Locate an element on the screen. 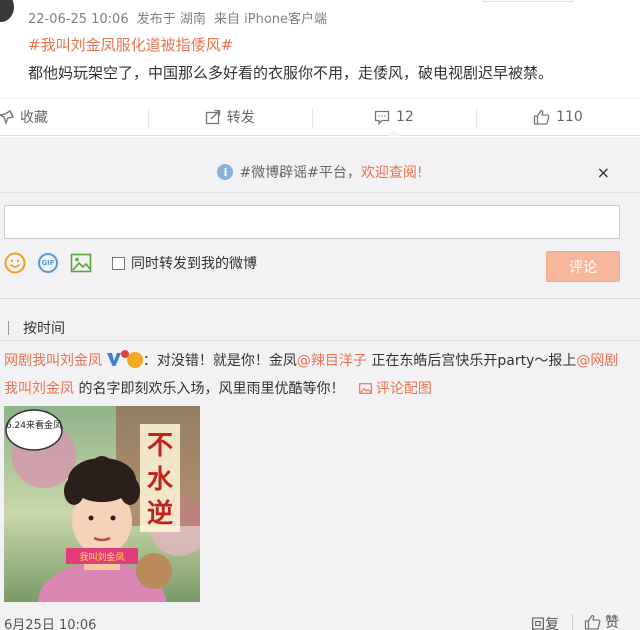 Image resolution: width=640 pixels, height=630 pixels. comment-button: 12 is located at coordinates (393, 117).